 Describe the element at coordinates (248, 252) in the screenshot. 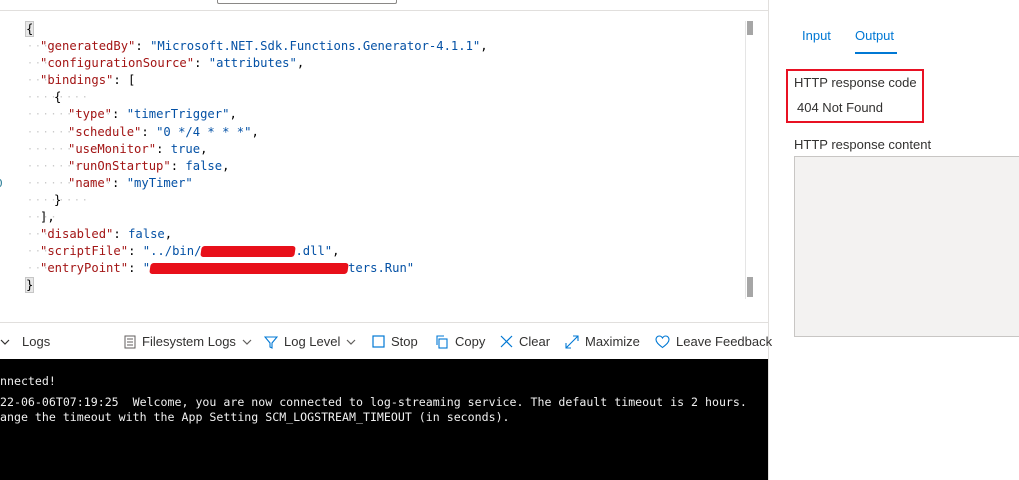

I see `redaction-mark` at that location.